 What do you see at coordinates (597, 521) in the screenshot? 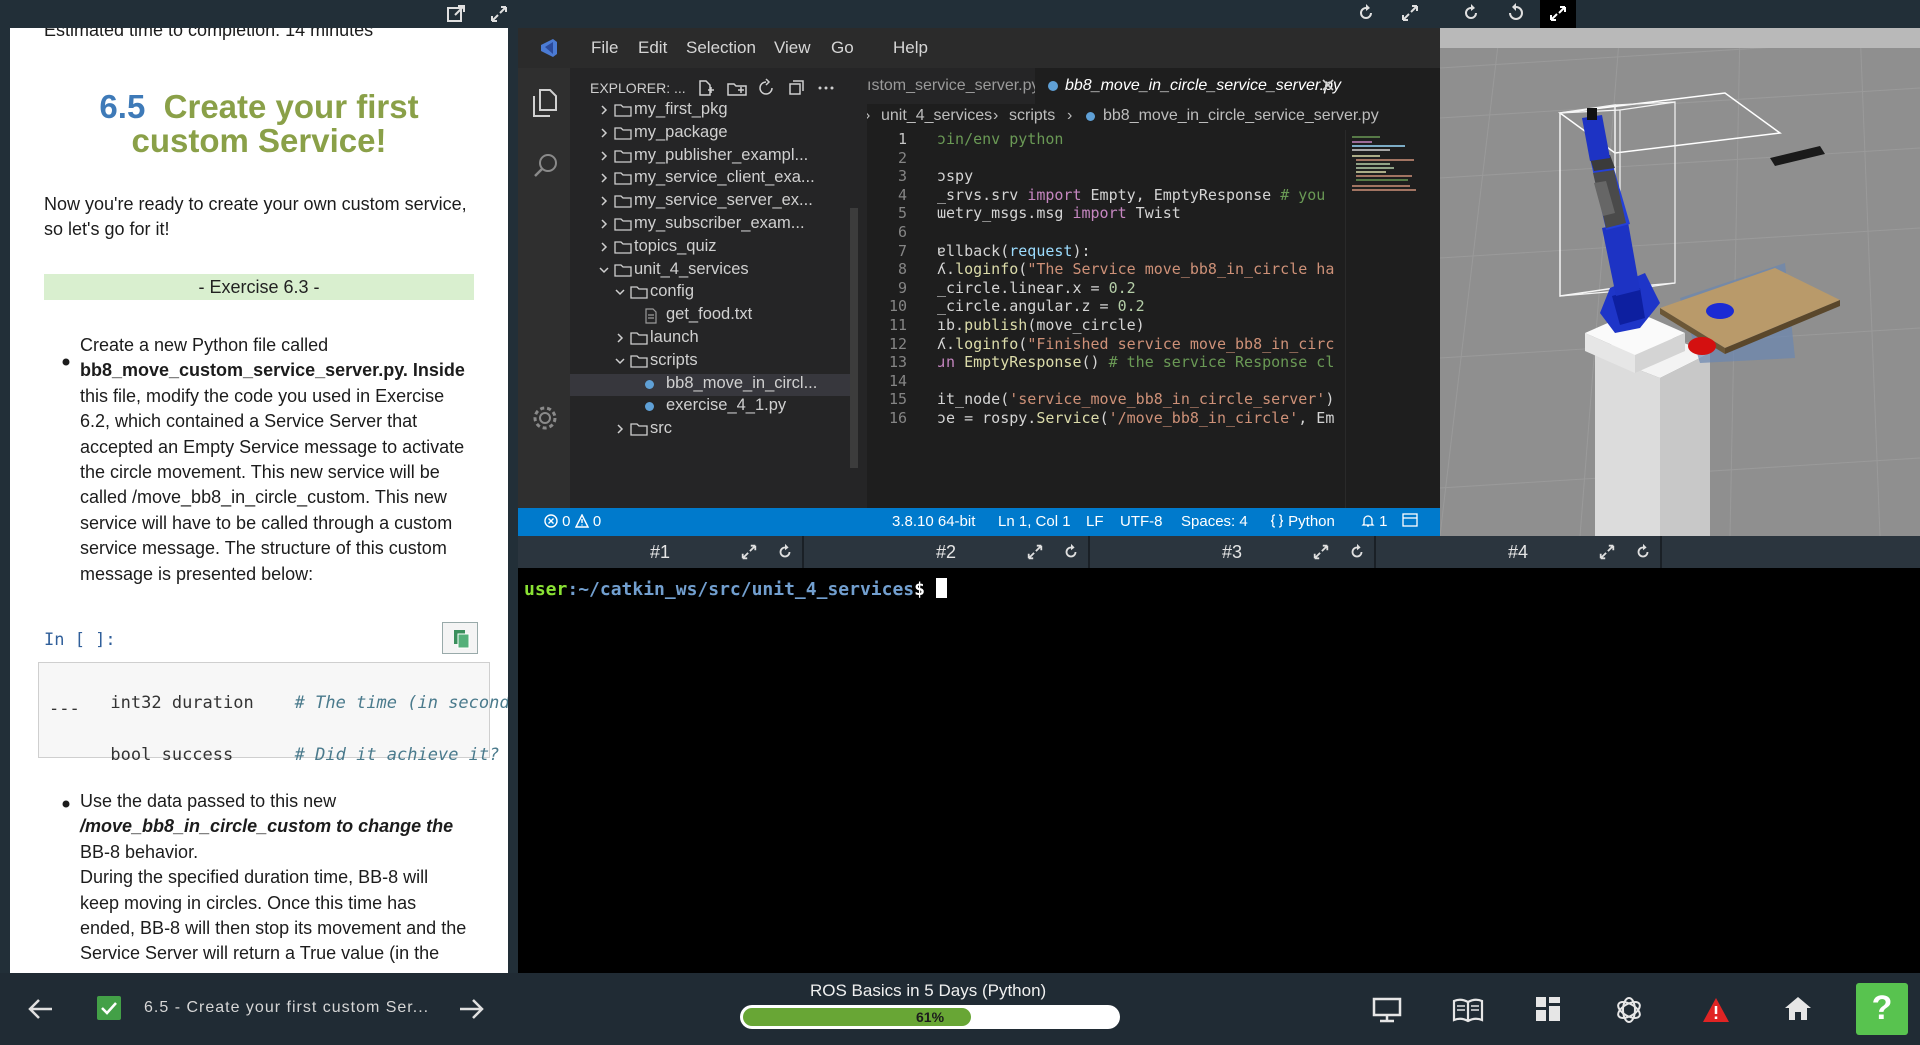
I see `warning-count: 0` at bounding box center [597, 521].